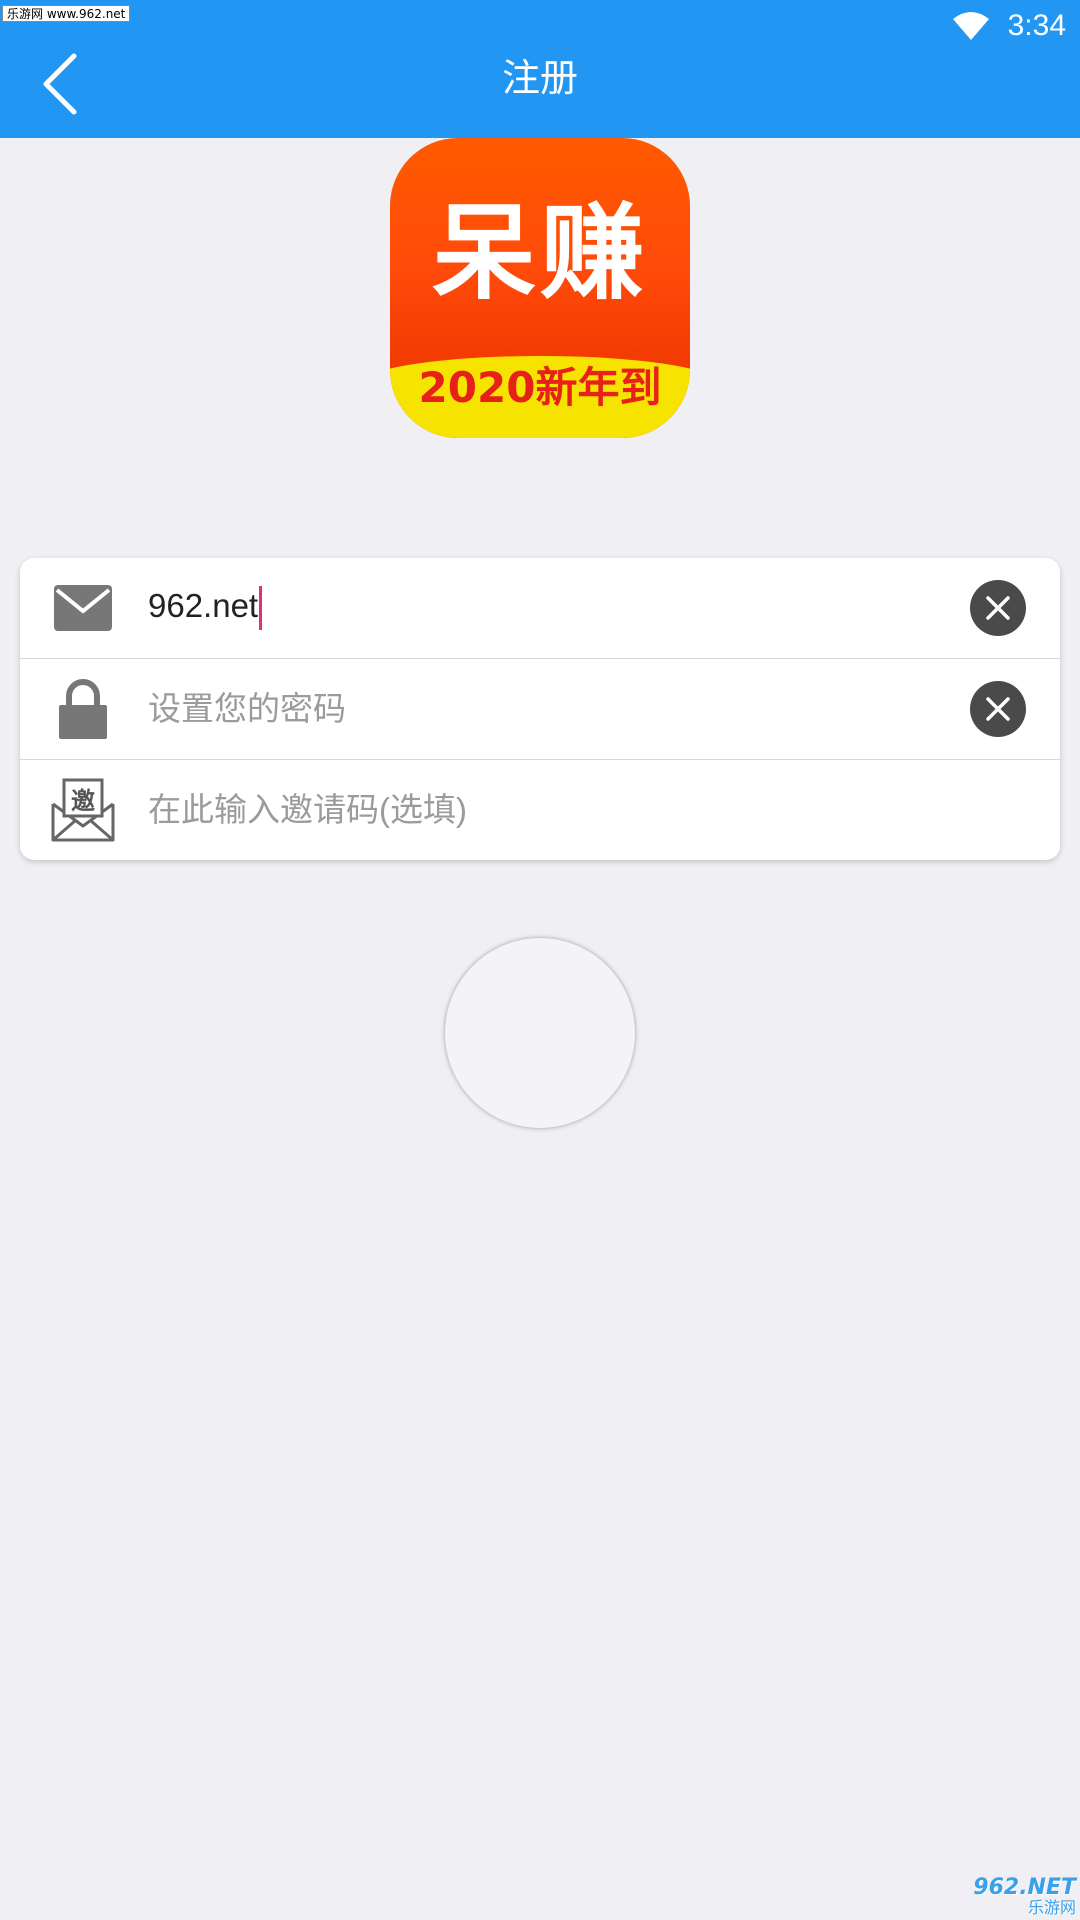  What do you see at coordinates (540, 810) in the screenshot?
I see `invite-row: 邀 在此输入邀请码(选填)` at bounding box center [540, 810].